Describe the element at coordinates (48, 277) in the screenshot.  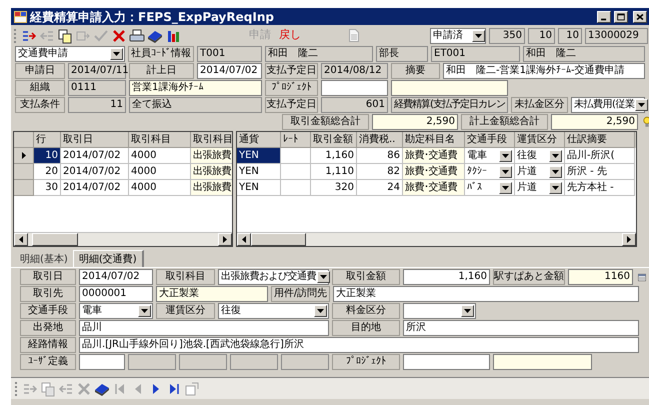
I see `field-label: 取引日` at that location.